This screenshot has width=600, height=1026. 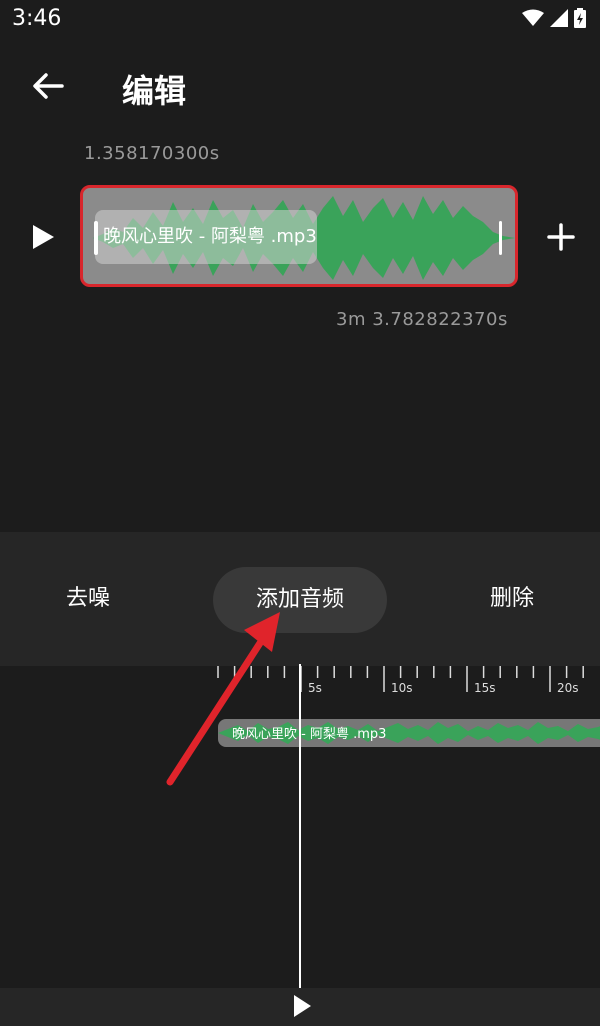 I want to click on clip-end-time: 3m 3.782822370s, so click(x=422, y=319).